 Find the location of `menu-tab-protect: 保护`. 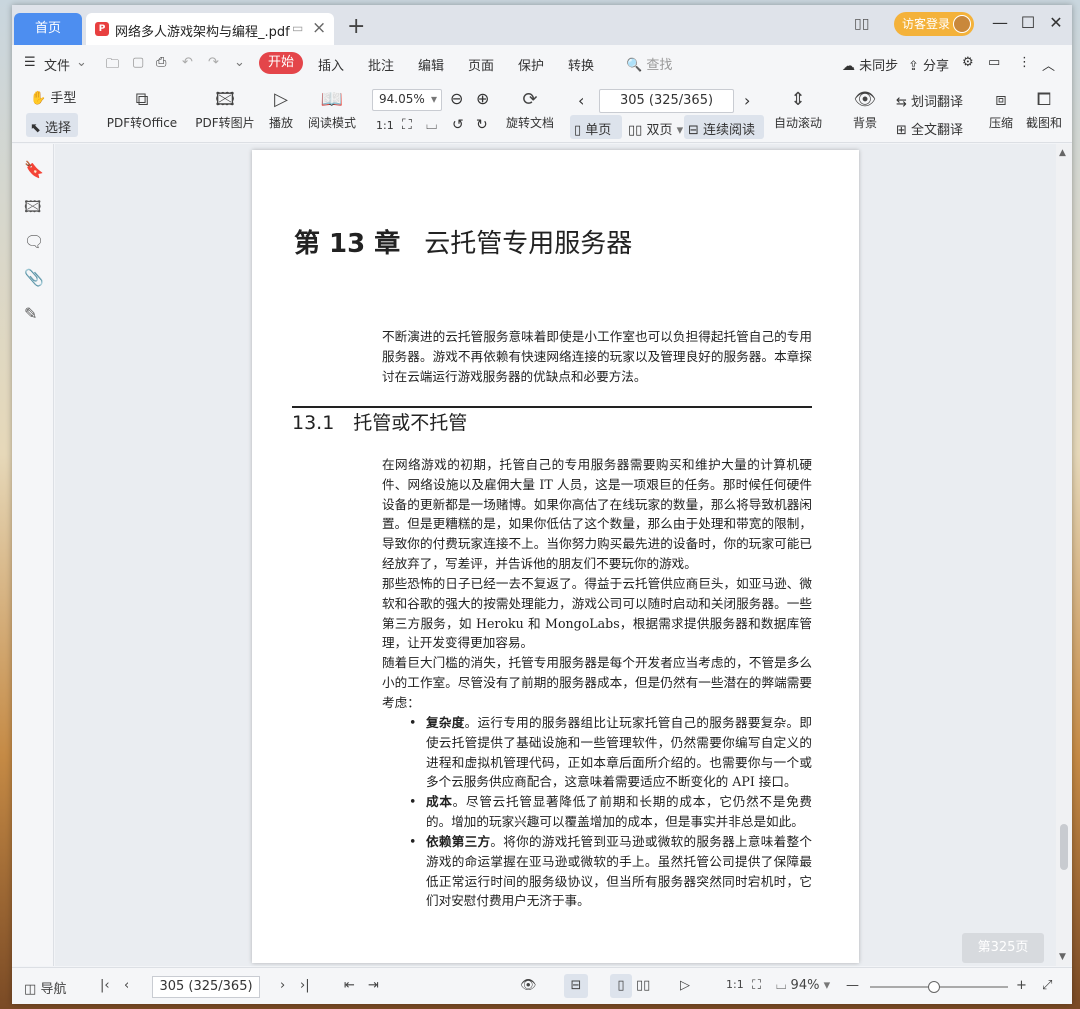

menu-tab-protect: 保护 is located at coordinates (531, 64).